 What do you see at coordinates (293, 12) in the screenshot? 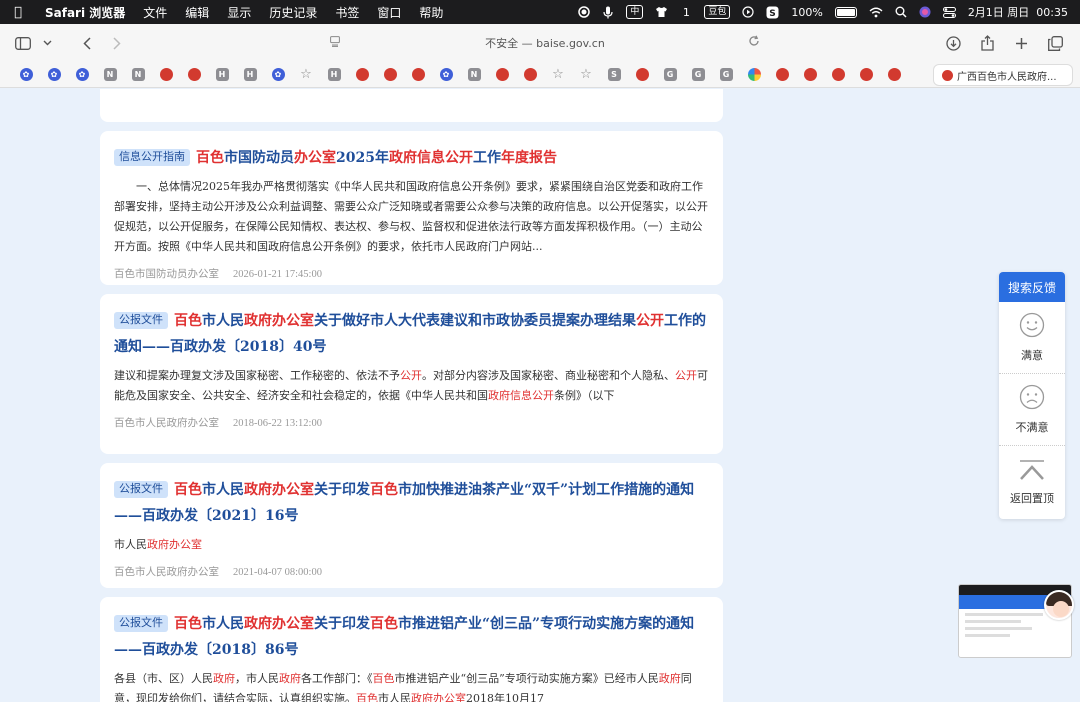
I see `menu-history: 历史记录` at bounding box center [293, 12].